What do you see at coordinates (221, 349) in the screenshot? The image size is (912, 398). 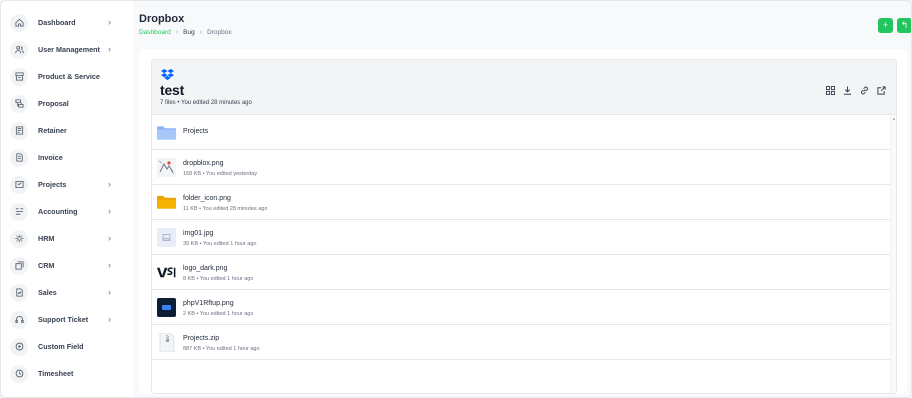 I see `file-info: 887 KB • You edited 1 hour ago` at bounding box center [221, 349].